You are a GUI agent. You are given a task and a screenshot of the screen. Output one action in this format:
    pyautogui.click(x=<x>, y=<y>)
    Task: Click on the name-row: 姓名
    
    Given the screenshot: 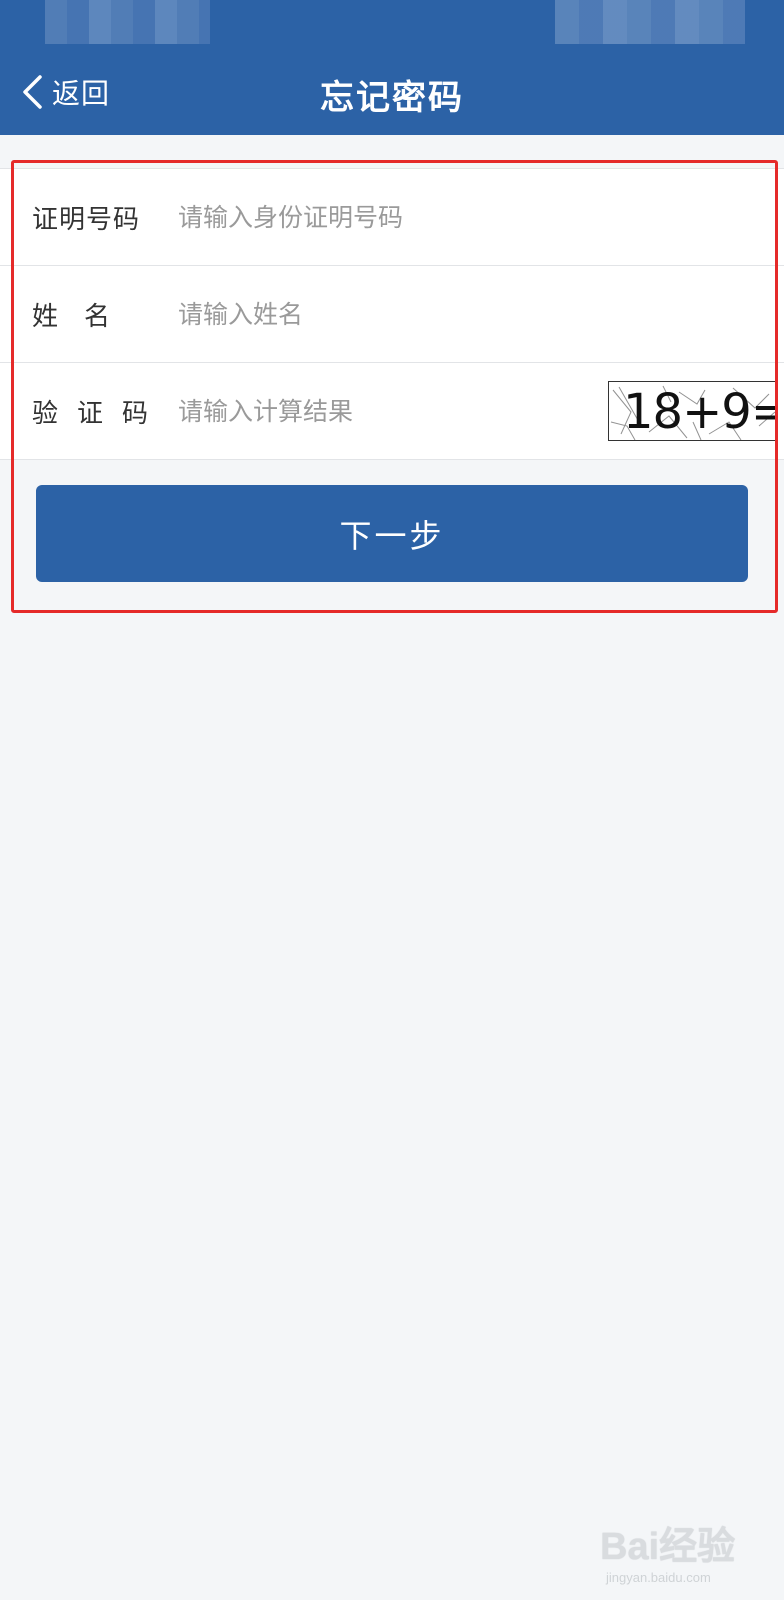 What is the action you would take?
    pyautogui.click(x=392, y=313)
    